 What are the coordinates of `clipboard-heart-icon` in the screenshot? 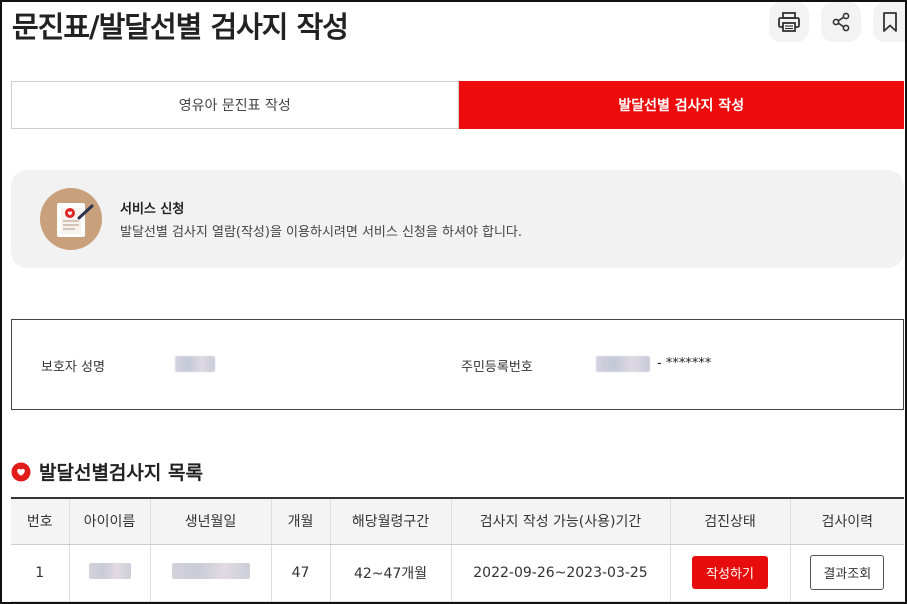 It's located at (71, 219).